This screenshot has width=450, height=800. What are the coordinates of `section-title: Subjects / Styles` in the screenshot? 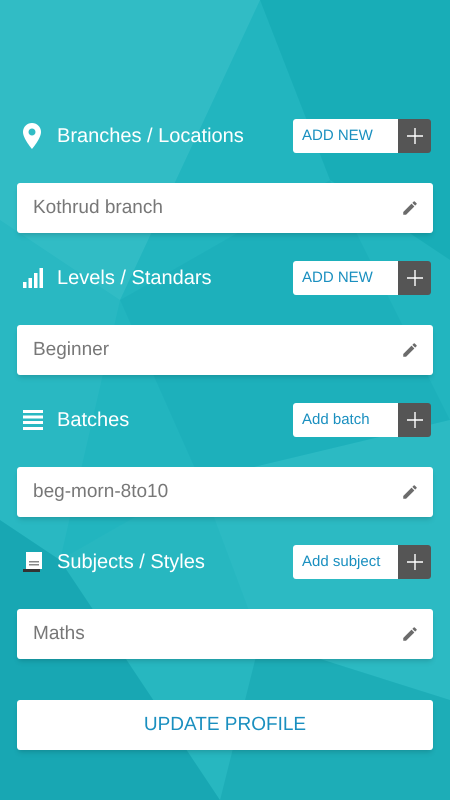 It's located at (131, 562).